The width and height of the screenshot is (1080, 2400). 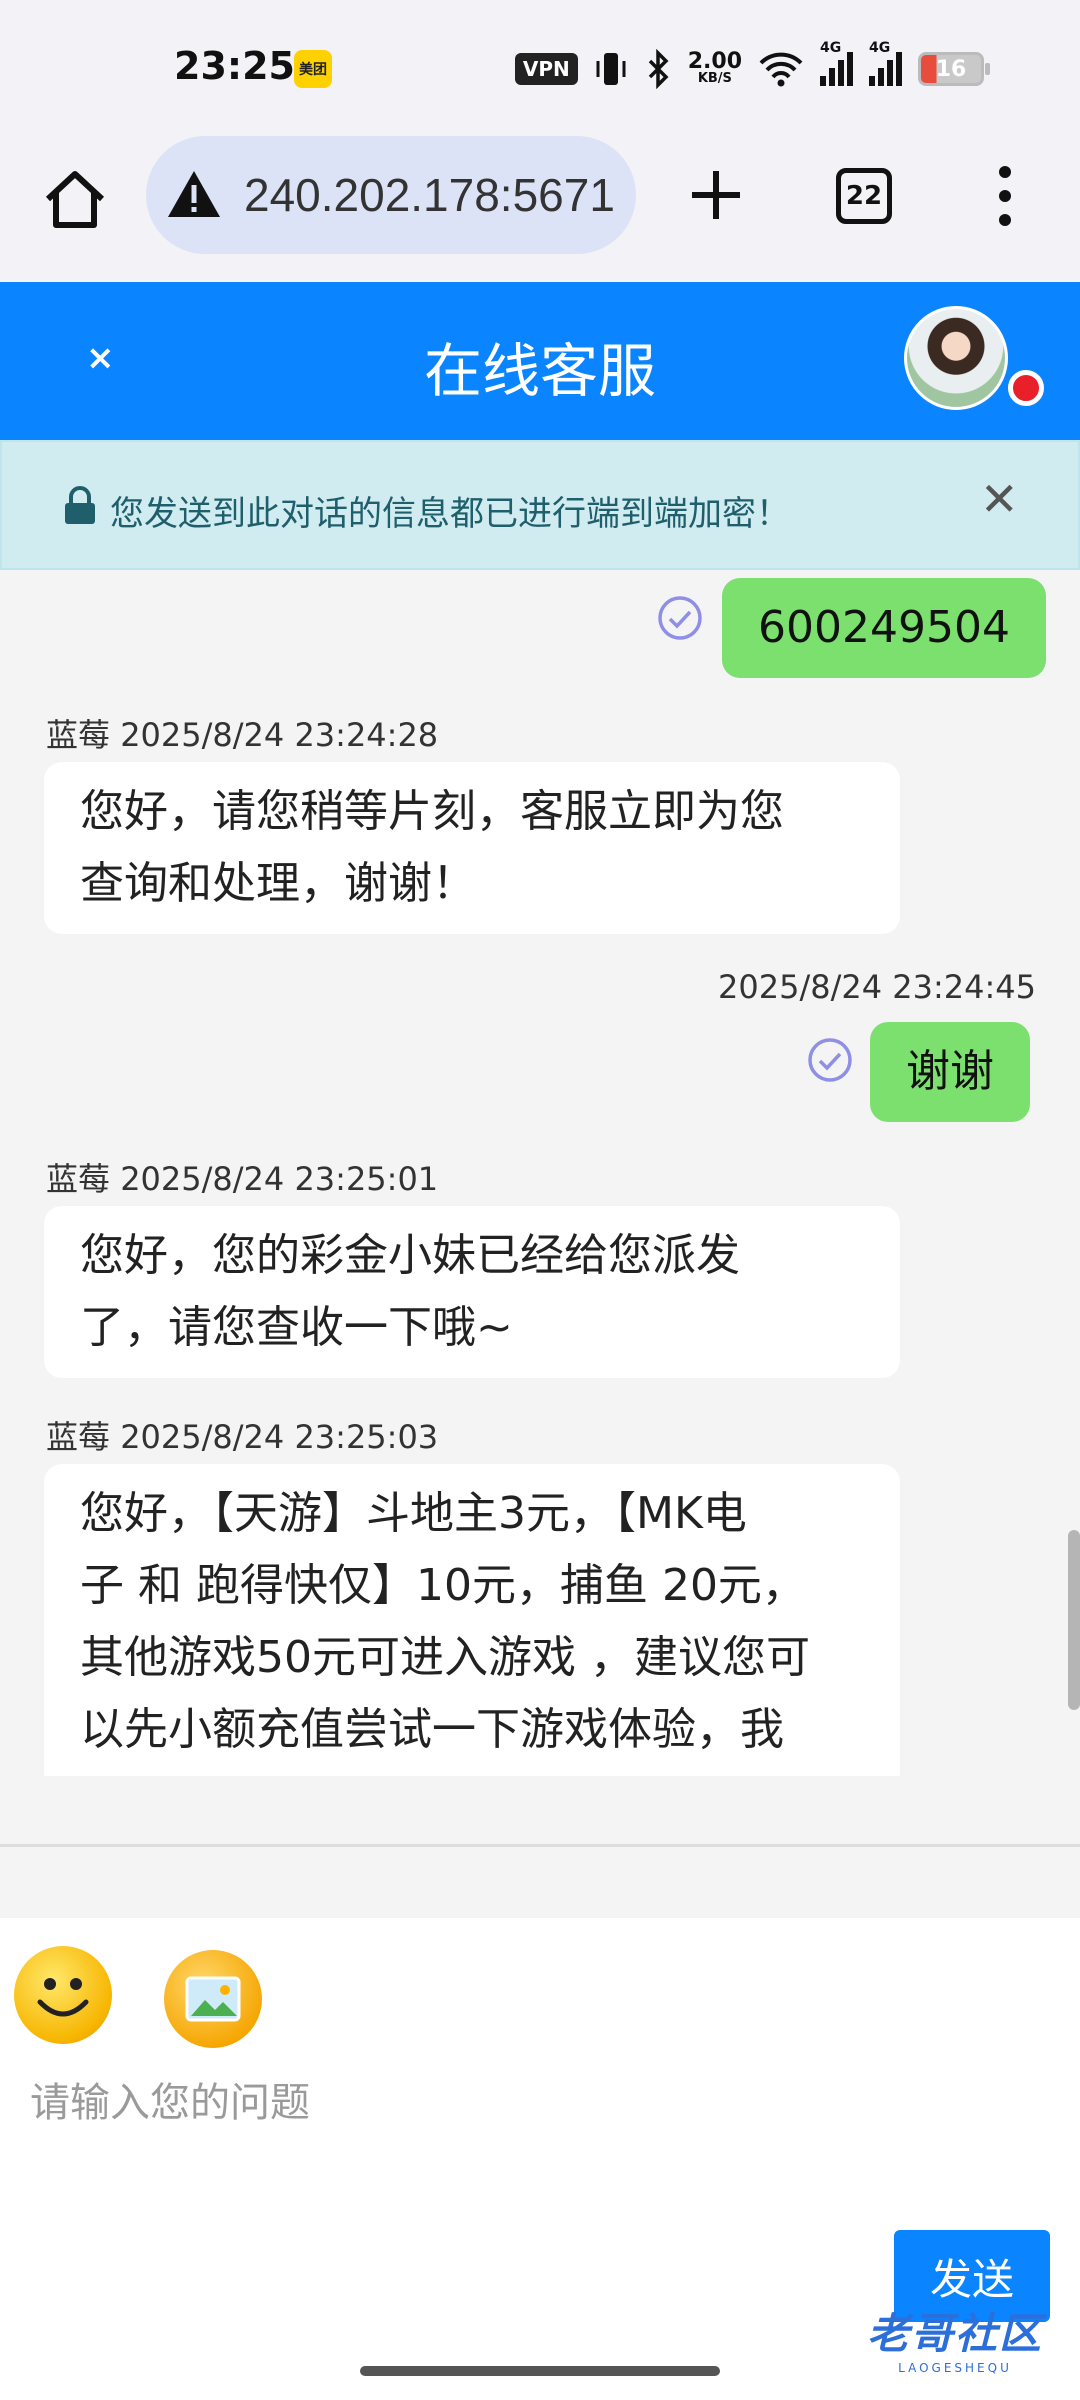 What do you see at coordinates (242, 1179) in the screenshot?
I see `message-meta: 蓝莓 2025/8/24 23:25:01` at bounding box center [242, 1179].